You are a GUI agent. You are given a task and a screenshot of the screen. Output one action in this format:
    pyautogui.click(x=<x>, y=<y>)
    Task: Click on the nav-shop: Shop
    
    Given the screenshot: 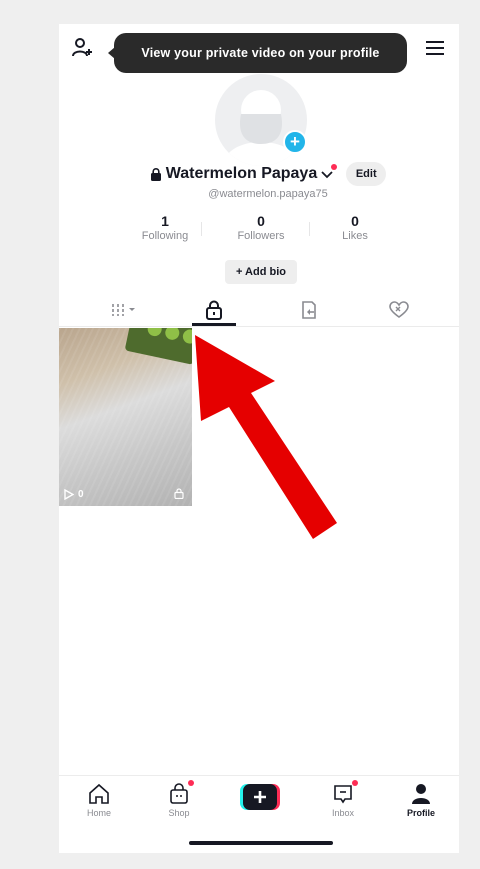 What is the action you would take?
    pyautogui.click(x=179, y=803)
    